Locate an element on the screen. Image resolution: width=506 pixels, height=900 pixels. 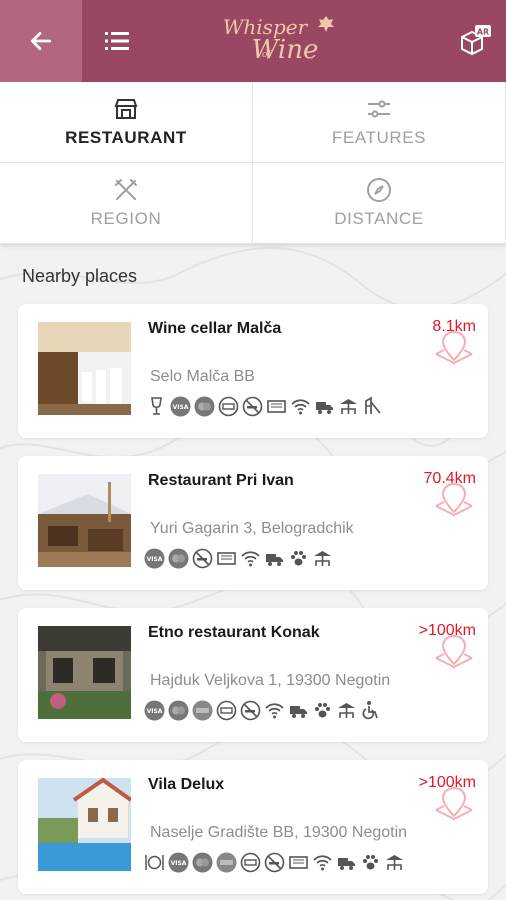
place-address: Hajduk Veljkova 1, 19300 Negotin is located at coordinates (270, 680).